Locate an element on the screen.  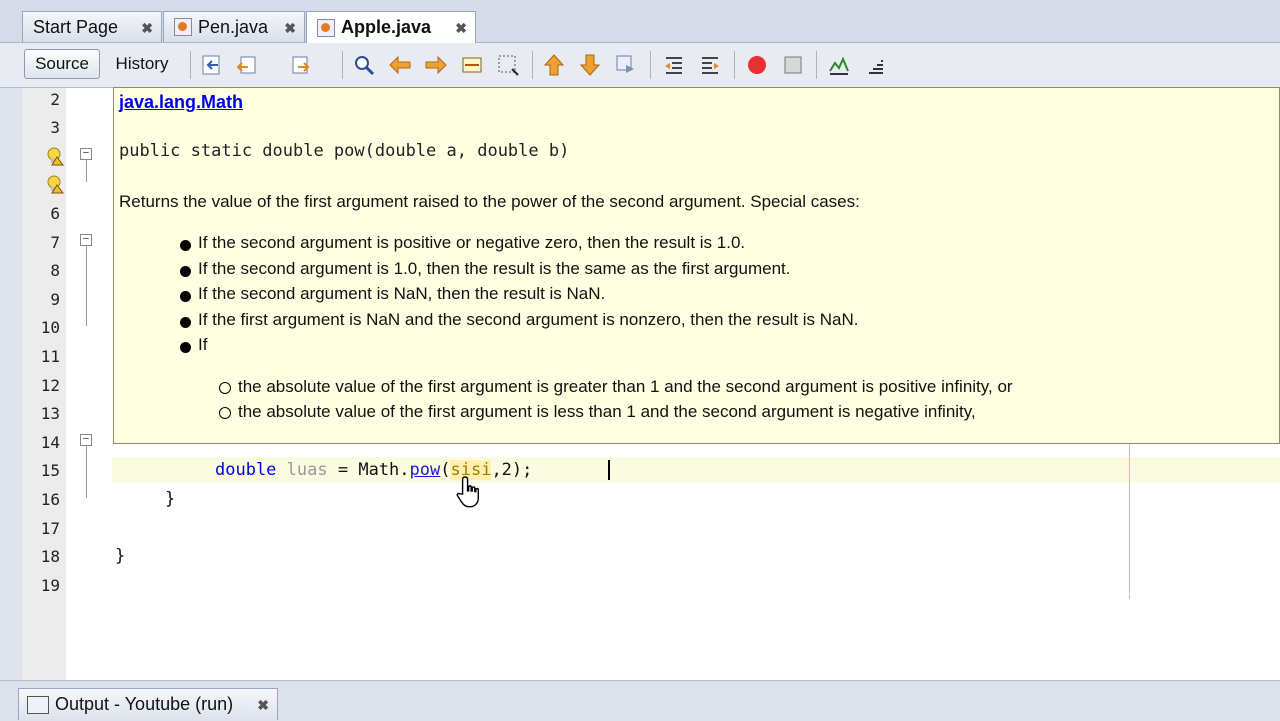
output-tab-label: Output - Youtube (run) is located at coordinates (144, 704).